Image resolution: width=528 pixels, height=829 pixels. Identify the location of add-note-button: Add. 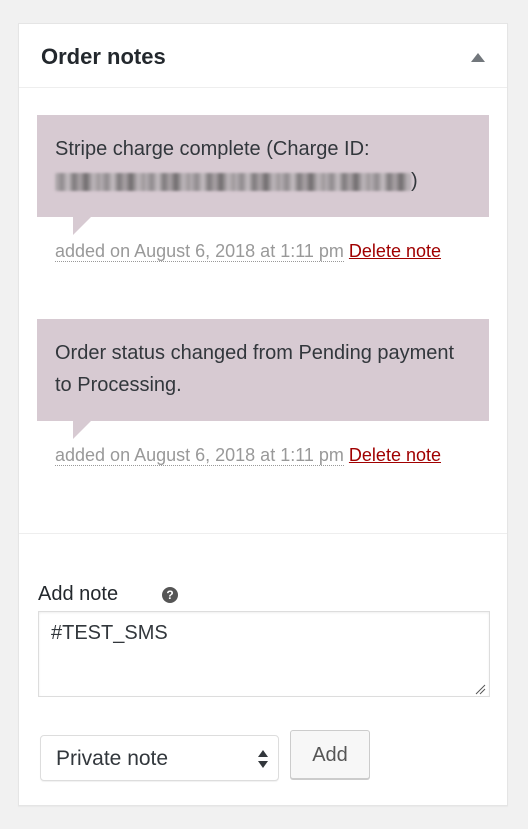
(330, 754).